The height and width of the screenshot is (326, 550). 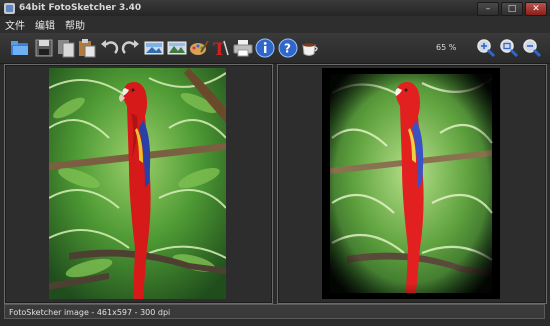 I want to click on window-controls: – □ ✕, so click(x=512, y=9).